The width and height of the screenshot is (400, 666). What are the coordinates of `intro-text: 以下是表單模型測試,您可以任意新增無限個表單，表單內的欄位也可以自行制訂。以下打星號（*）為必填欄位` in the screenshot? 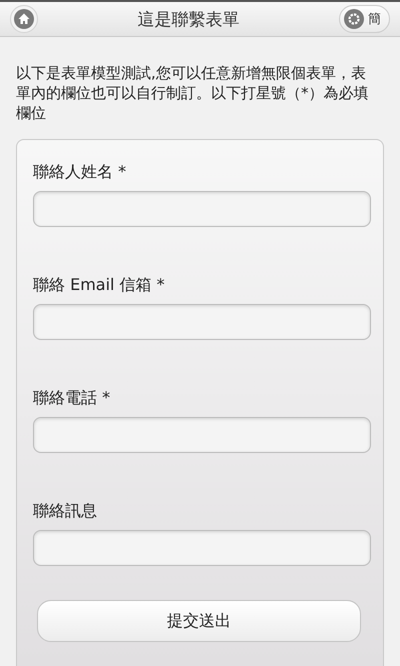 It's located at (193, 93).